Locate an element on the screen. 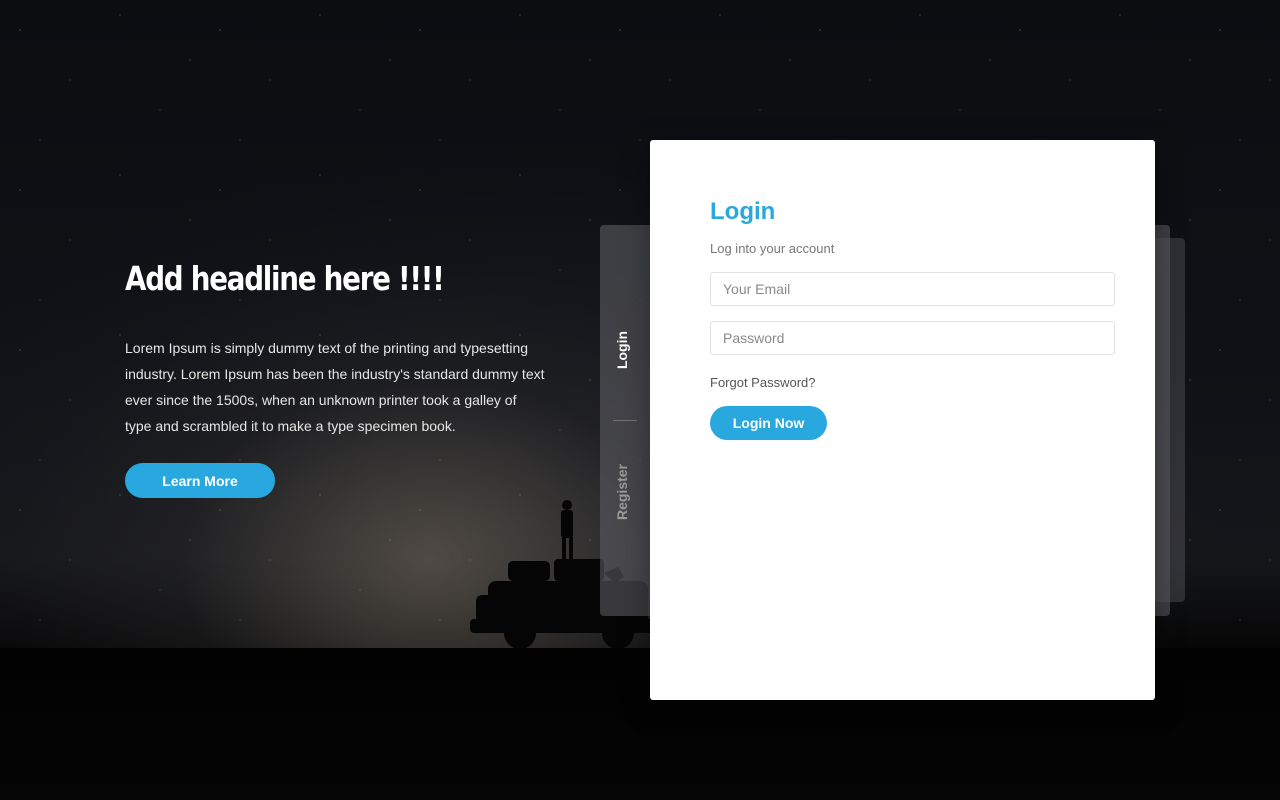 Image resolution: width=1280 pixels, height=800 pixels. login-subtitle: Log into your account is located at coordinates (772, 248).